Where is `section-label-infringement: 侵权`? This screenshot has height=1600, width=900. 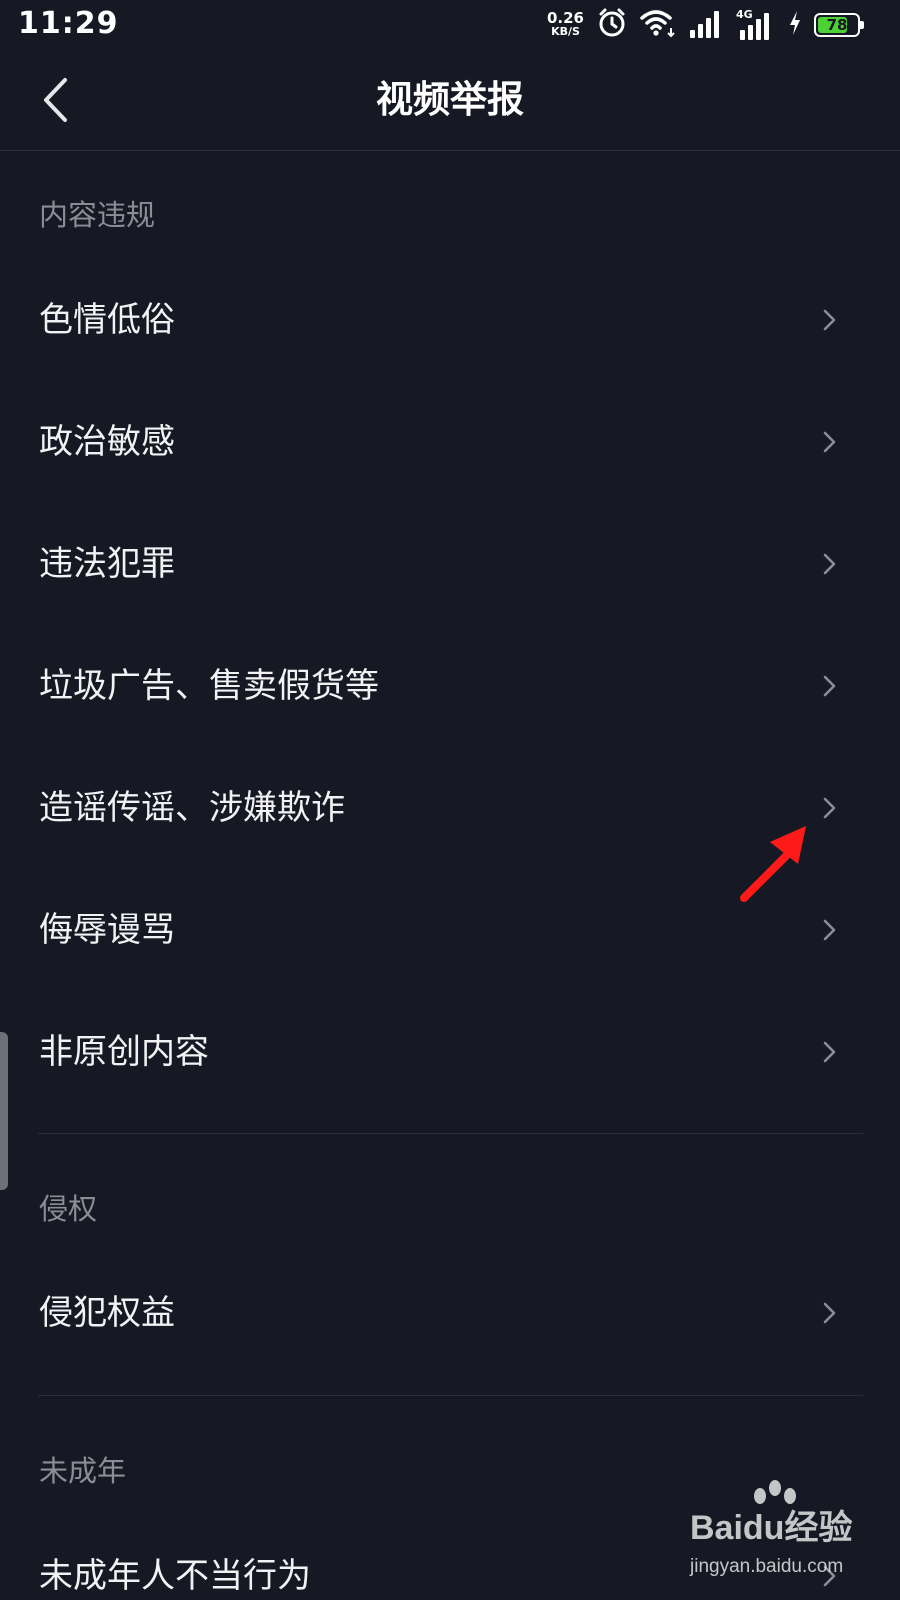 section-label-infringement: 侵权 is located at coordinates (68, 1209).